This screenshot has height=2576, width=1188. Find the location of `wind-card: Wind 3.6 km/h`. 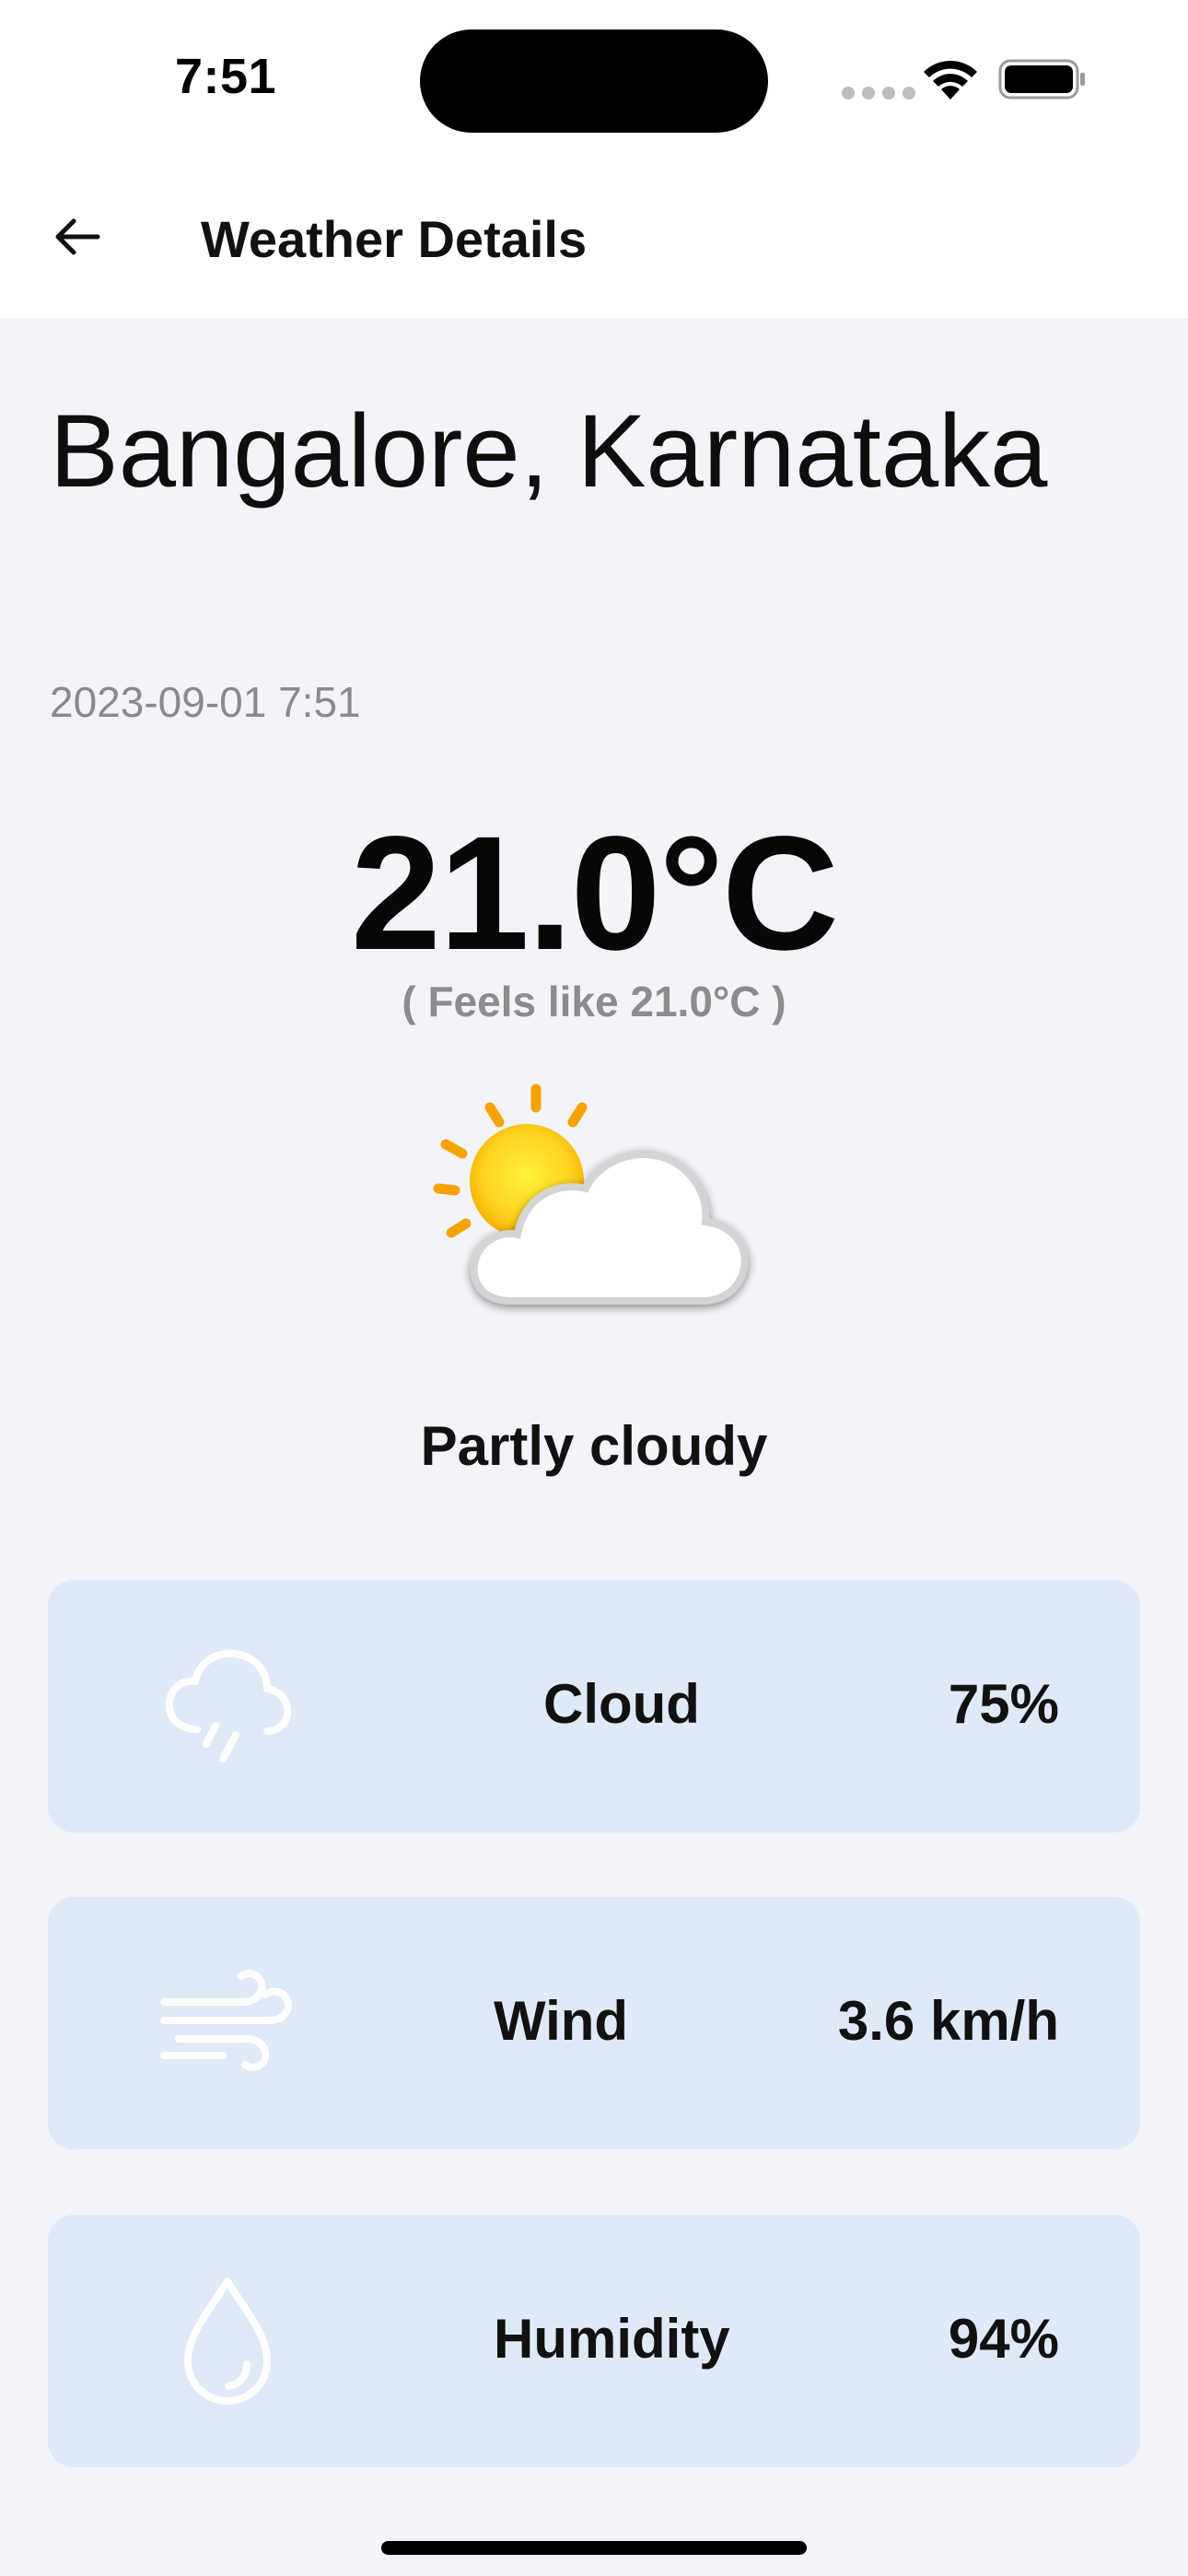

wind-card: Wind 3.6 km/h is located at coordinates (594, 2023).